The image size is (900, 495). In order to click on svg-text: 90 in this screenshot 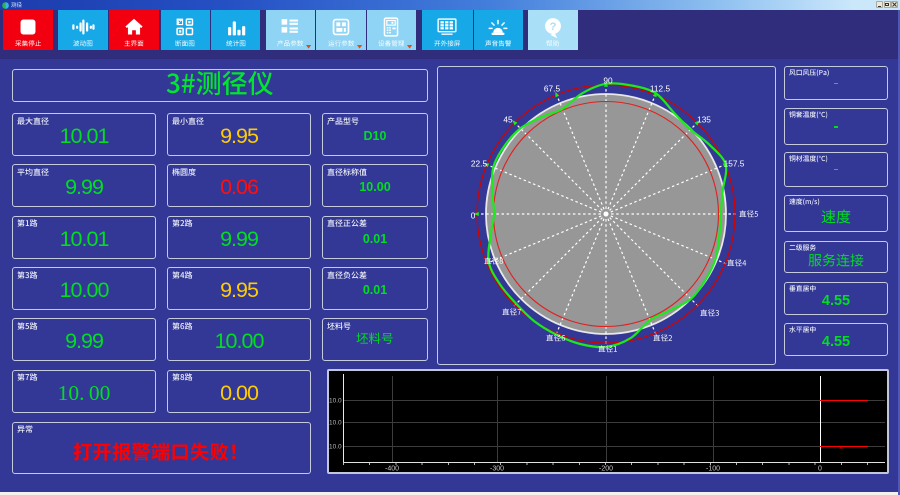, I will do `click(608, 81)`.